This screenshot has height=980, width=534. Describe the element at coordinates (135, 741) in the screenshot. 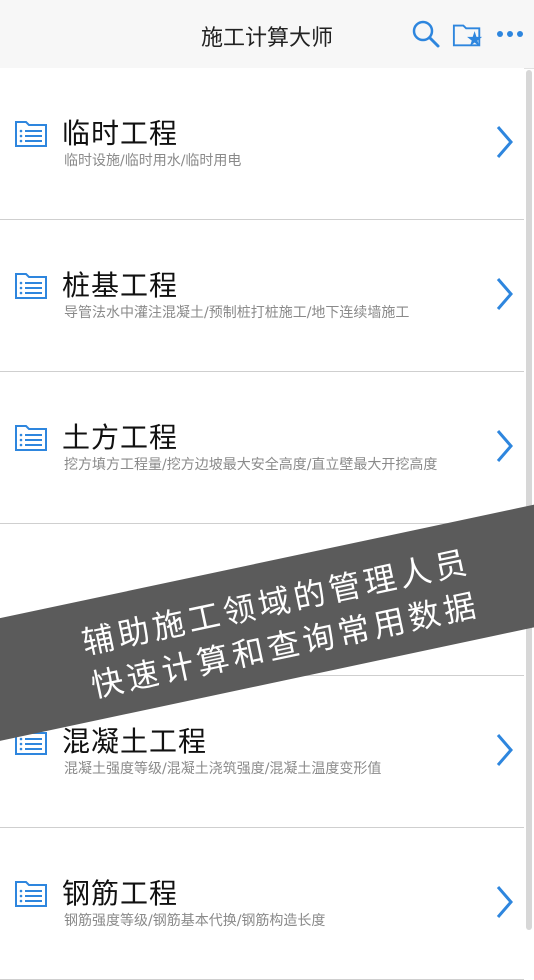

I see `list-item-title: 混凝土工程` at that location.